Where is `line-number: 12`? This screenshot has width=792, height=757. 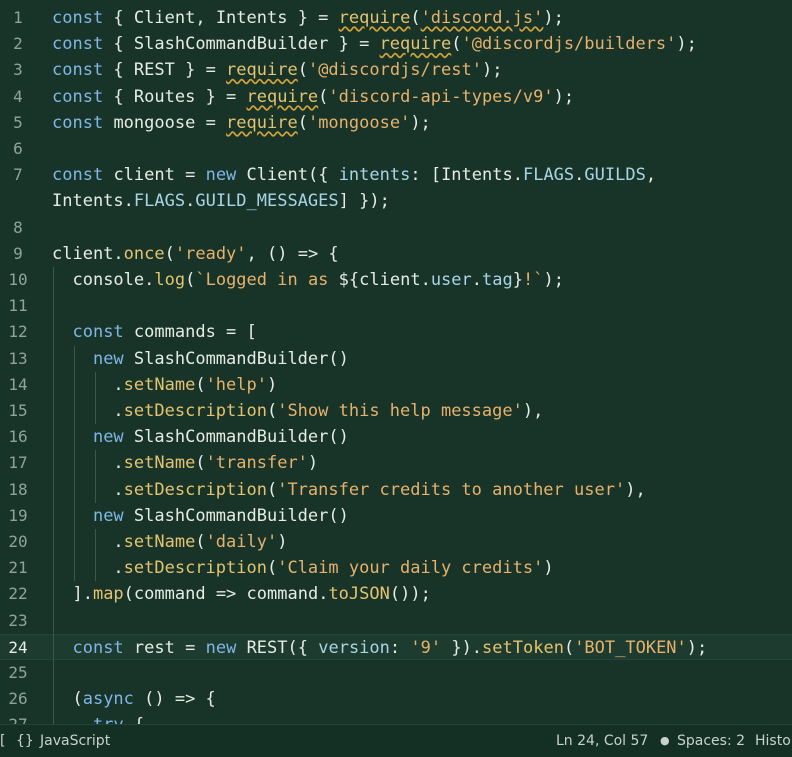 line-number: 12 is located at coordinates (18, 332).